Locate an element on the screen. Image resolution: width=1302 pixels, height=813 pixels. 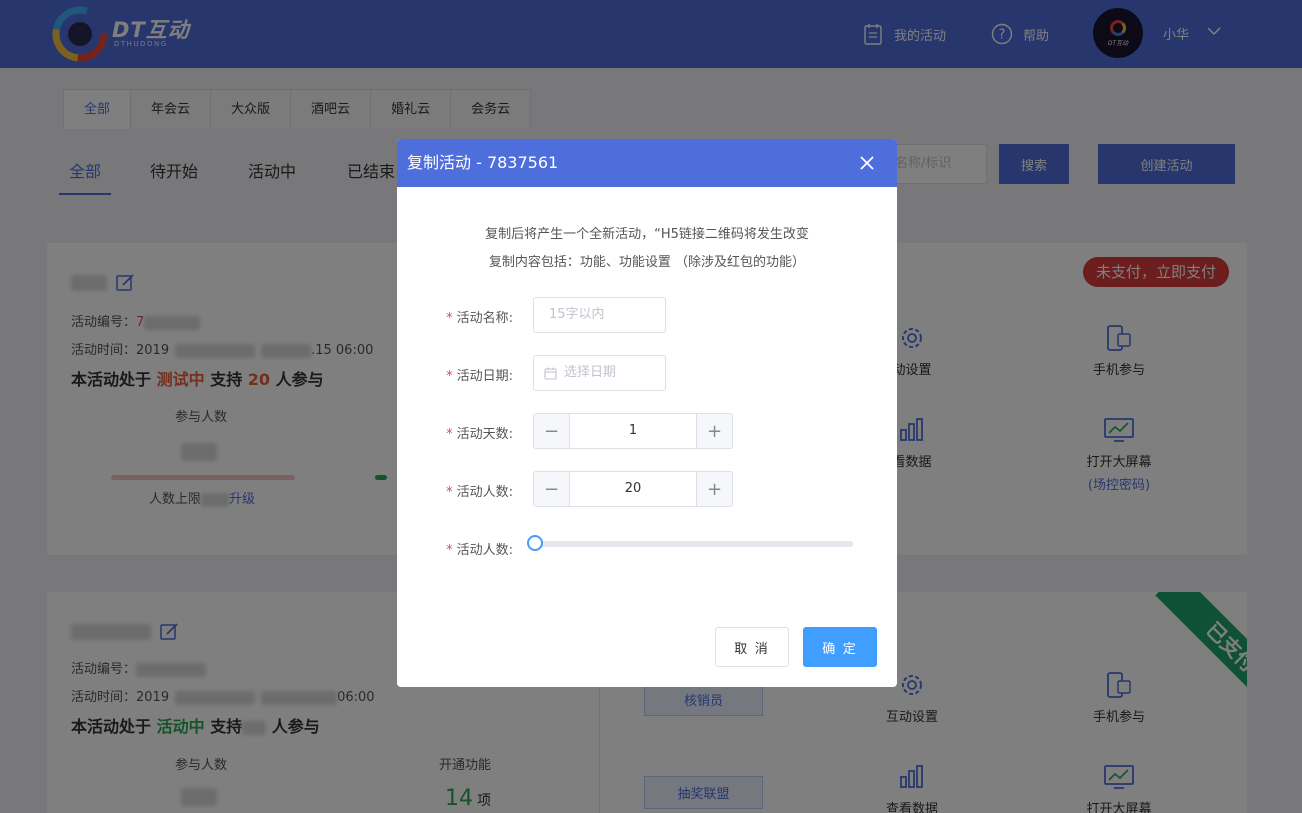
calendar-icon is located at coordinates (550, 373).